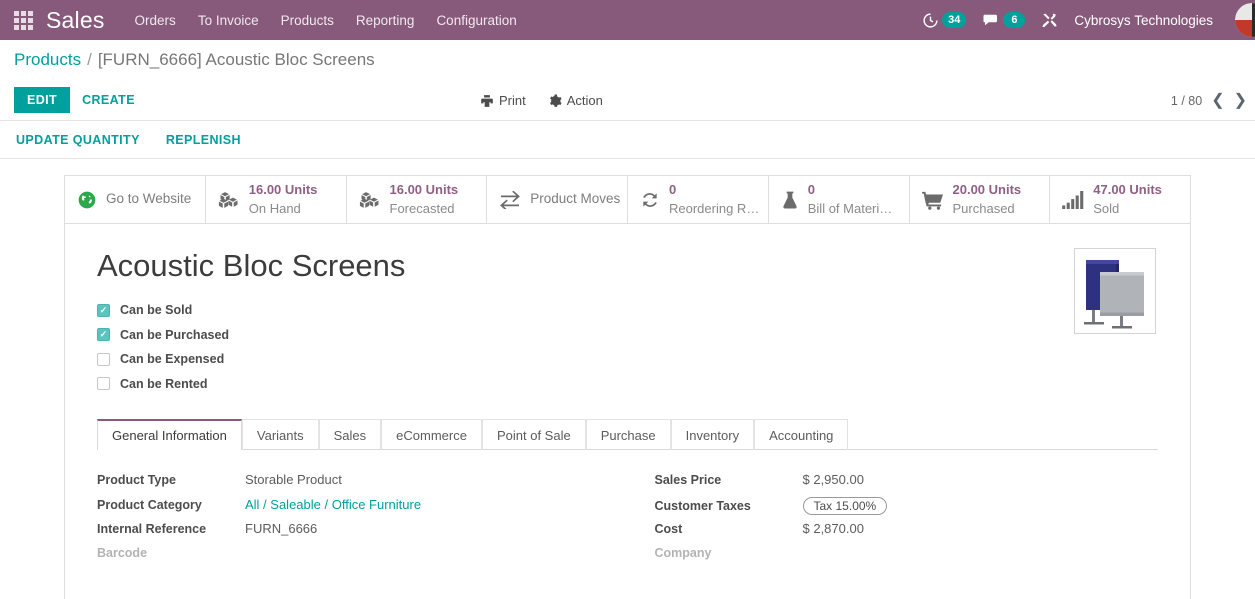 The width and height of the screenshot is (1255, 599). What do you see at coordinates (990, 20) in the screenshot?
I see `chat-bubble-icon` at bounding box center [990, 20].